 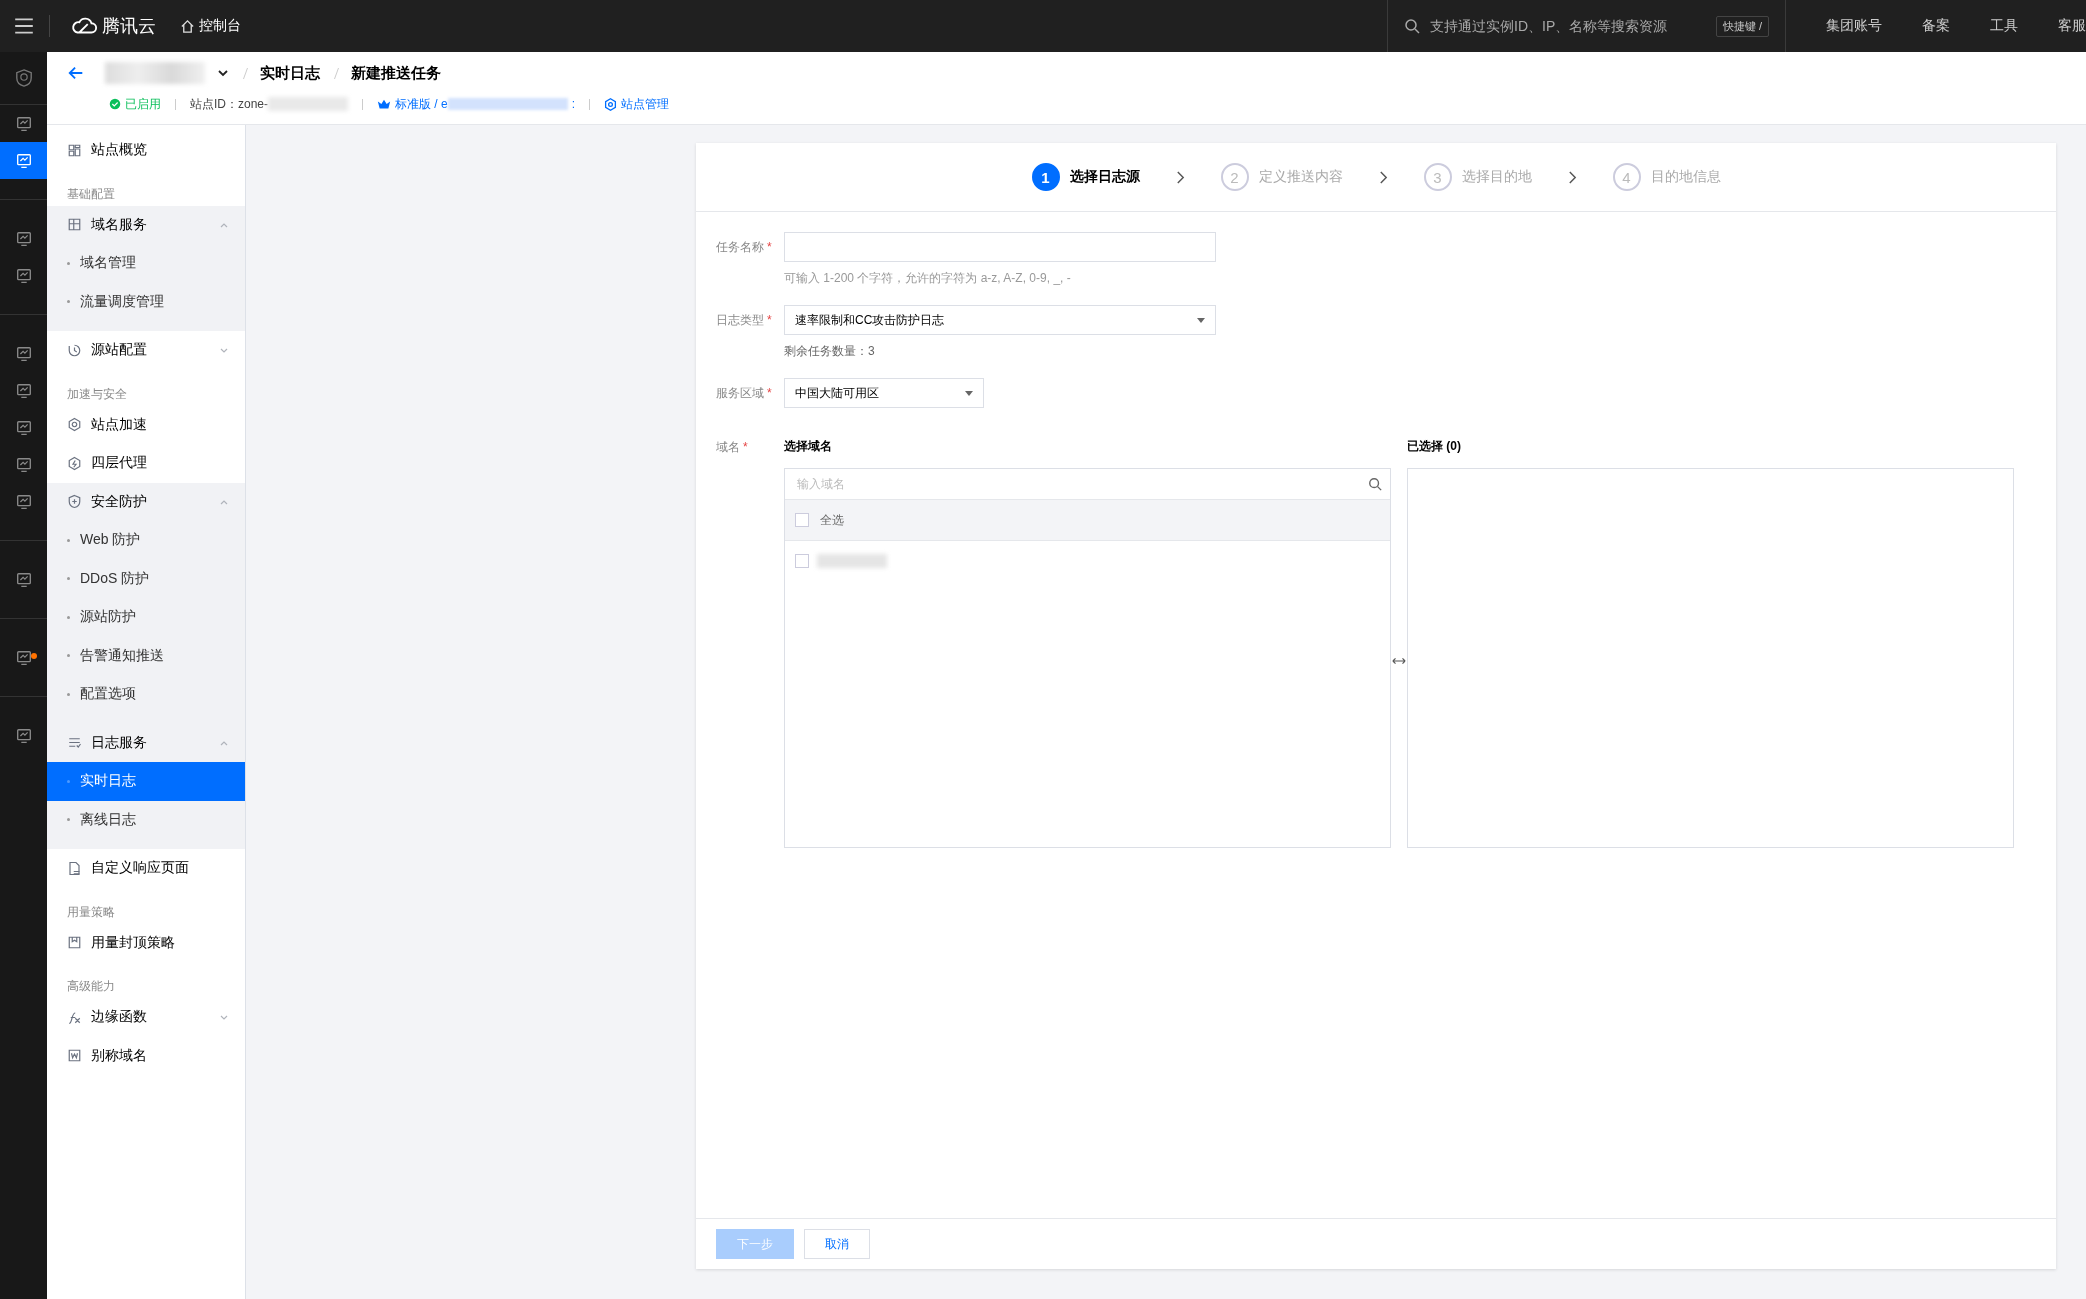 I want to click on resize-handle-icon, so click(x=1399, y=661).